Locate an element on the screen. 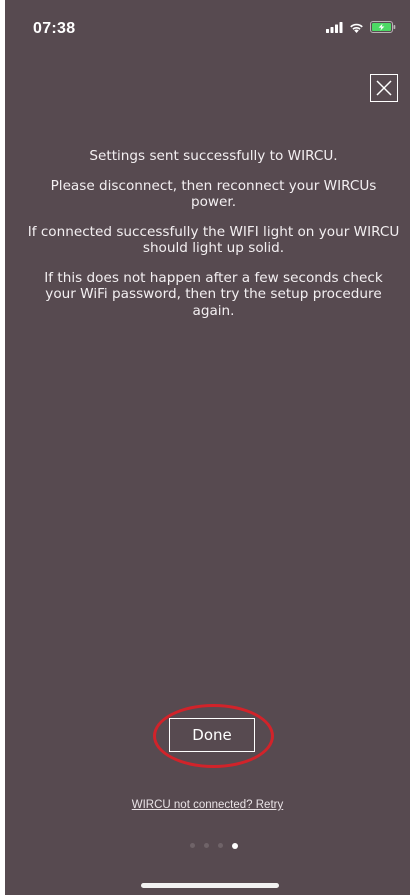 Image resolution: width=415 pixels, height=895 pixels. retry-link: WIRCU not connected? Retry is located at coordinates (207, 805).